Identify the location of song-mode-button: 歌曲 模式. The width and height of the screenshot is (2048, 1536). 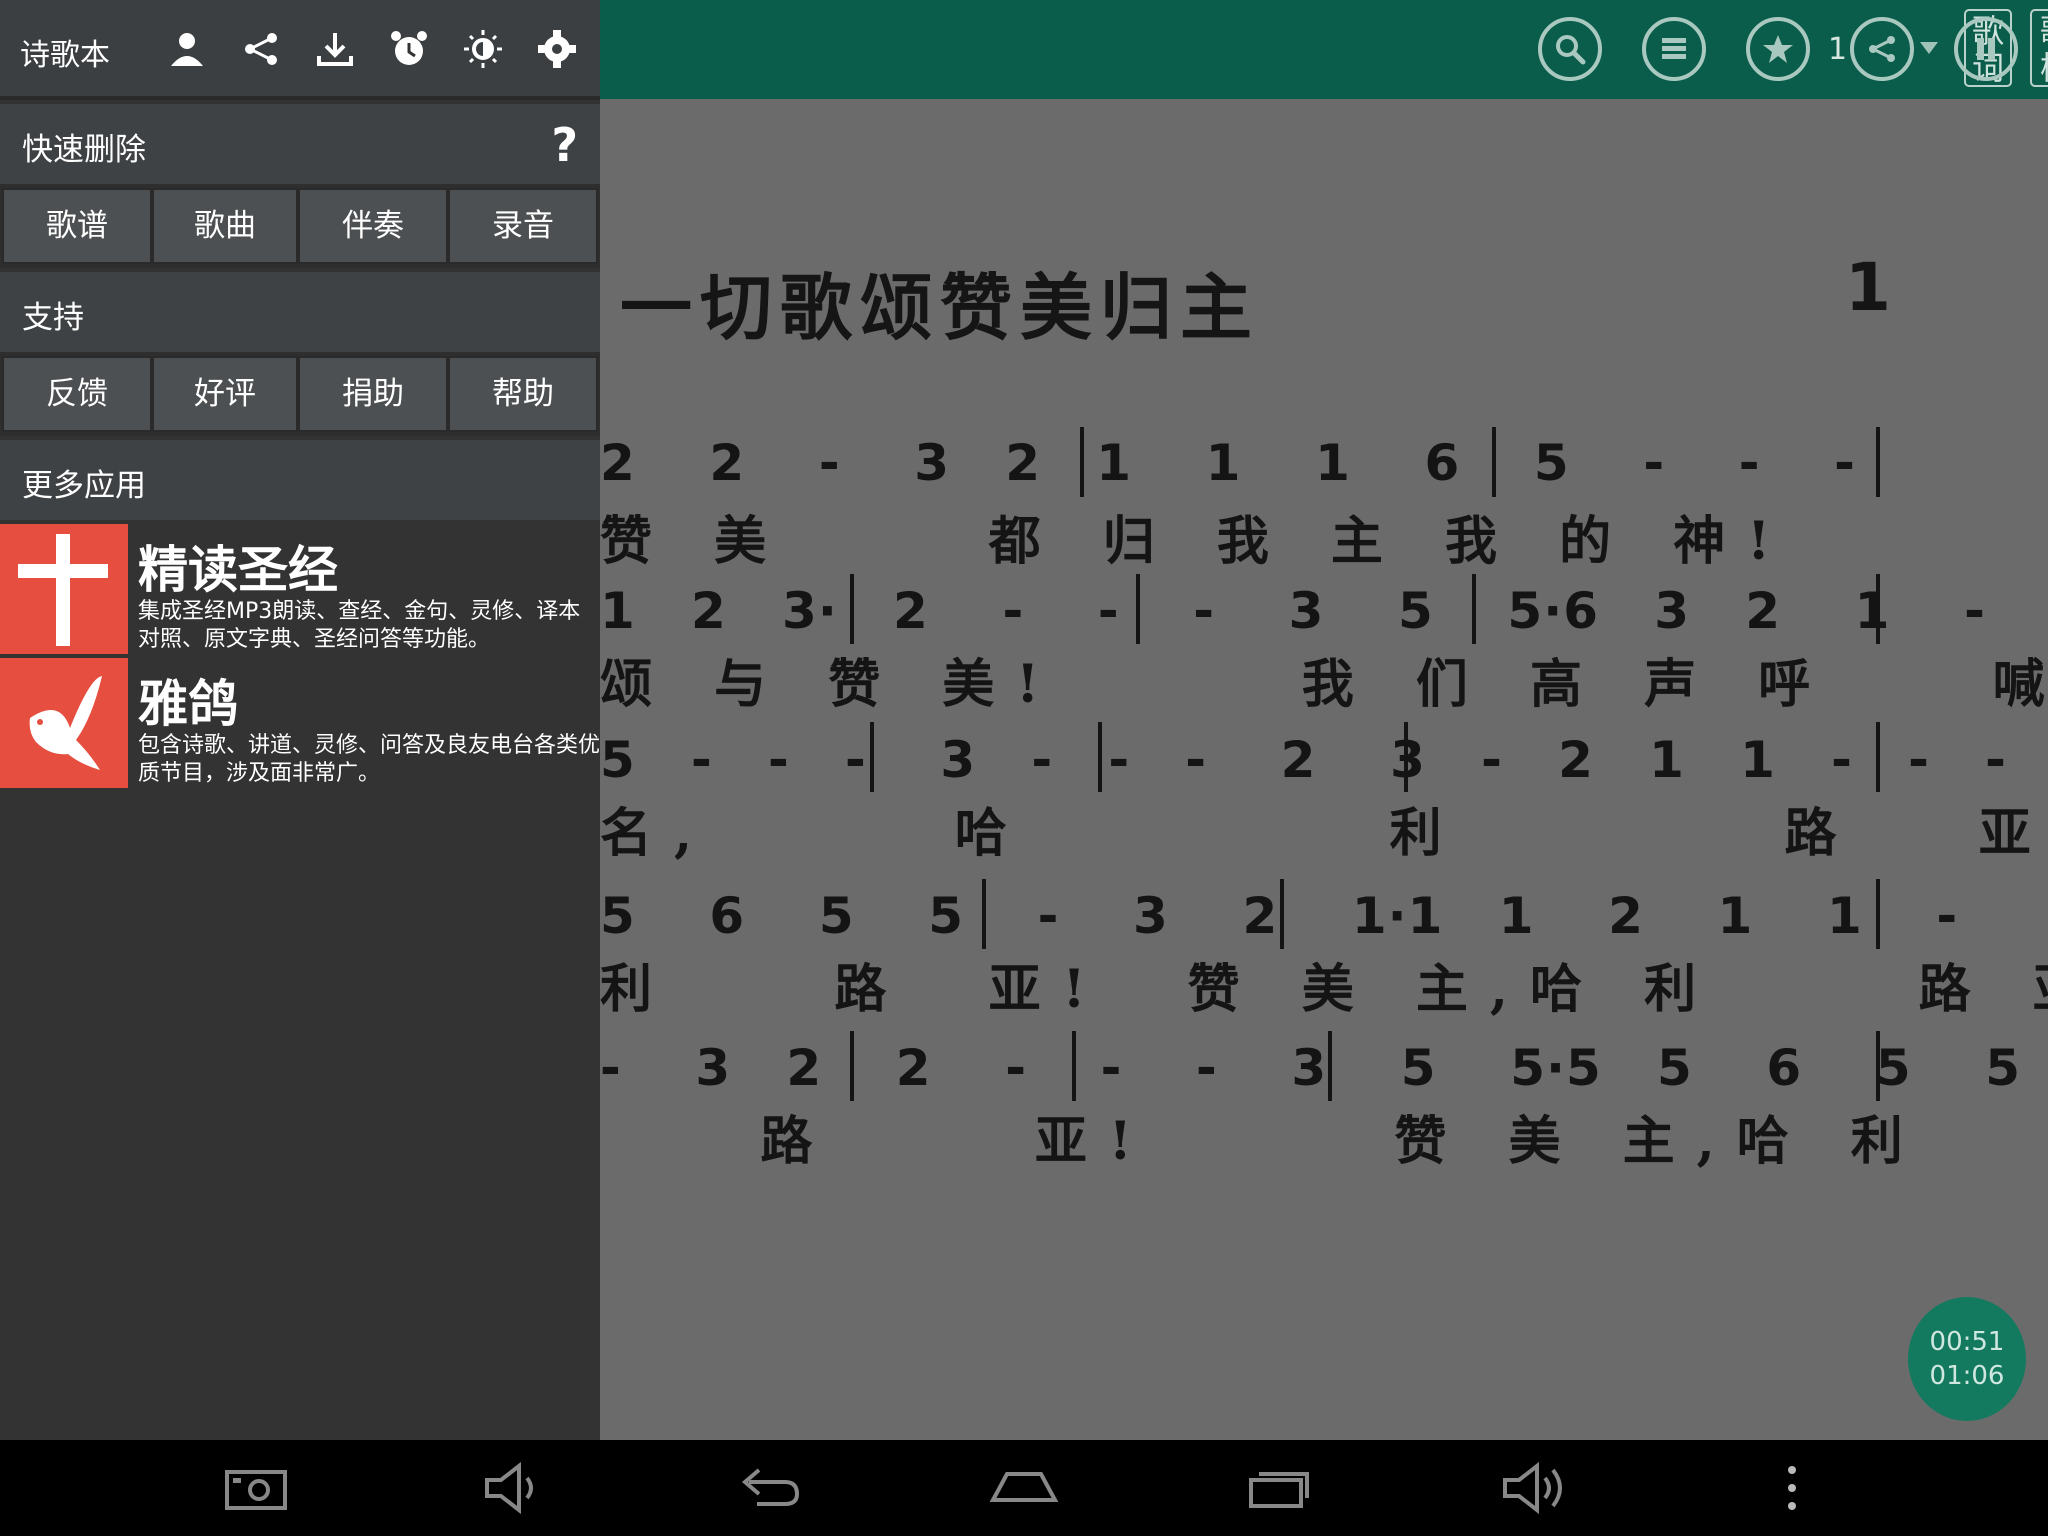
(2039, 48).